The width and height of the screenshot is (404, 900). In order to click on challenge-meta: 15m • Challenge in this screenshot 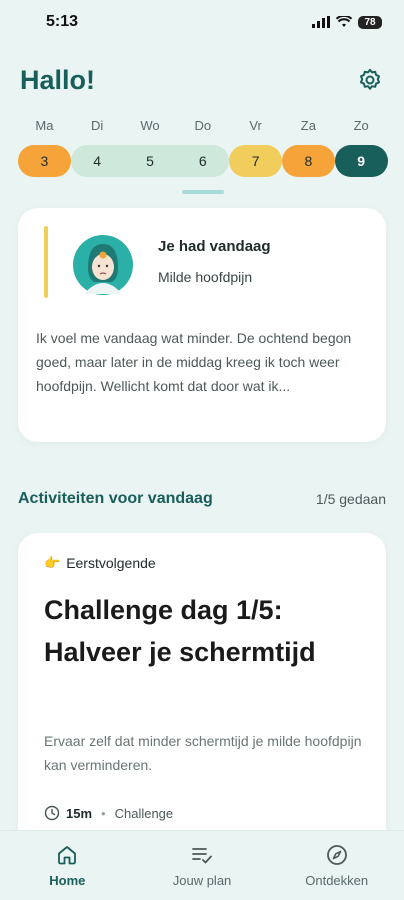, I will do `click(108, 813)`.